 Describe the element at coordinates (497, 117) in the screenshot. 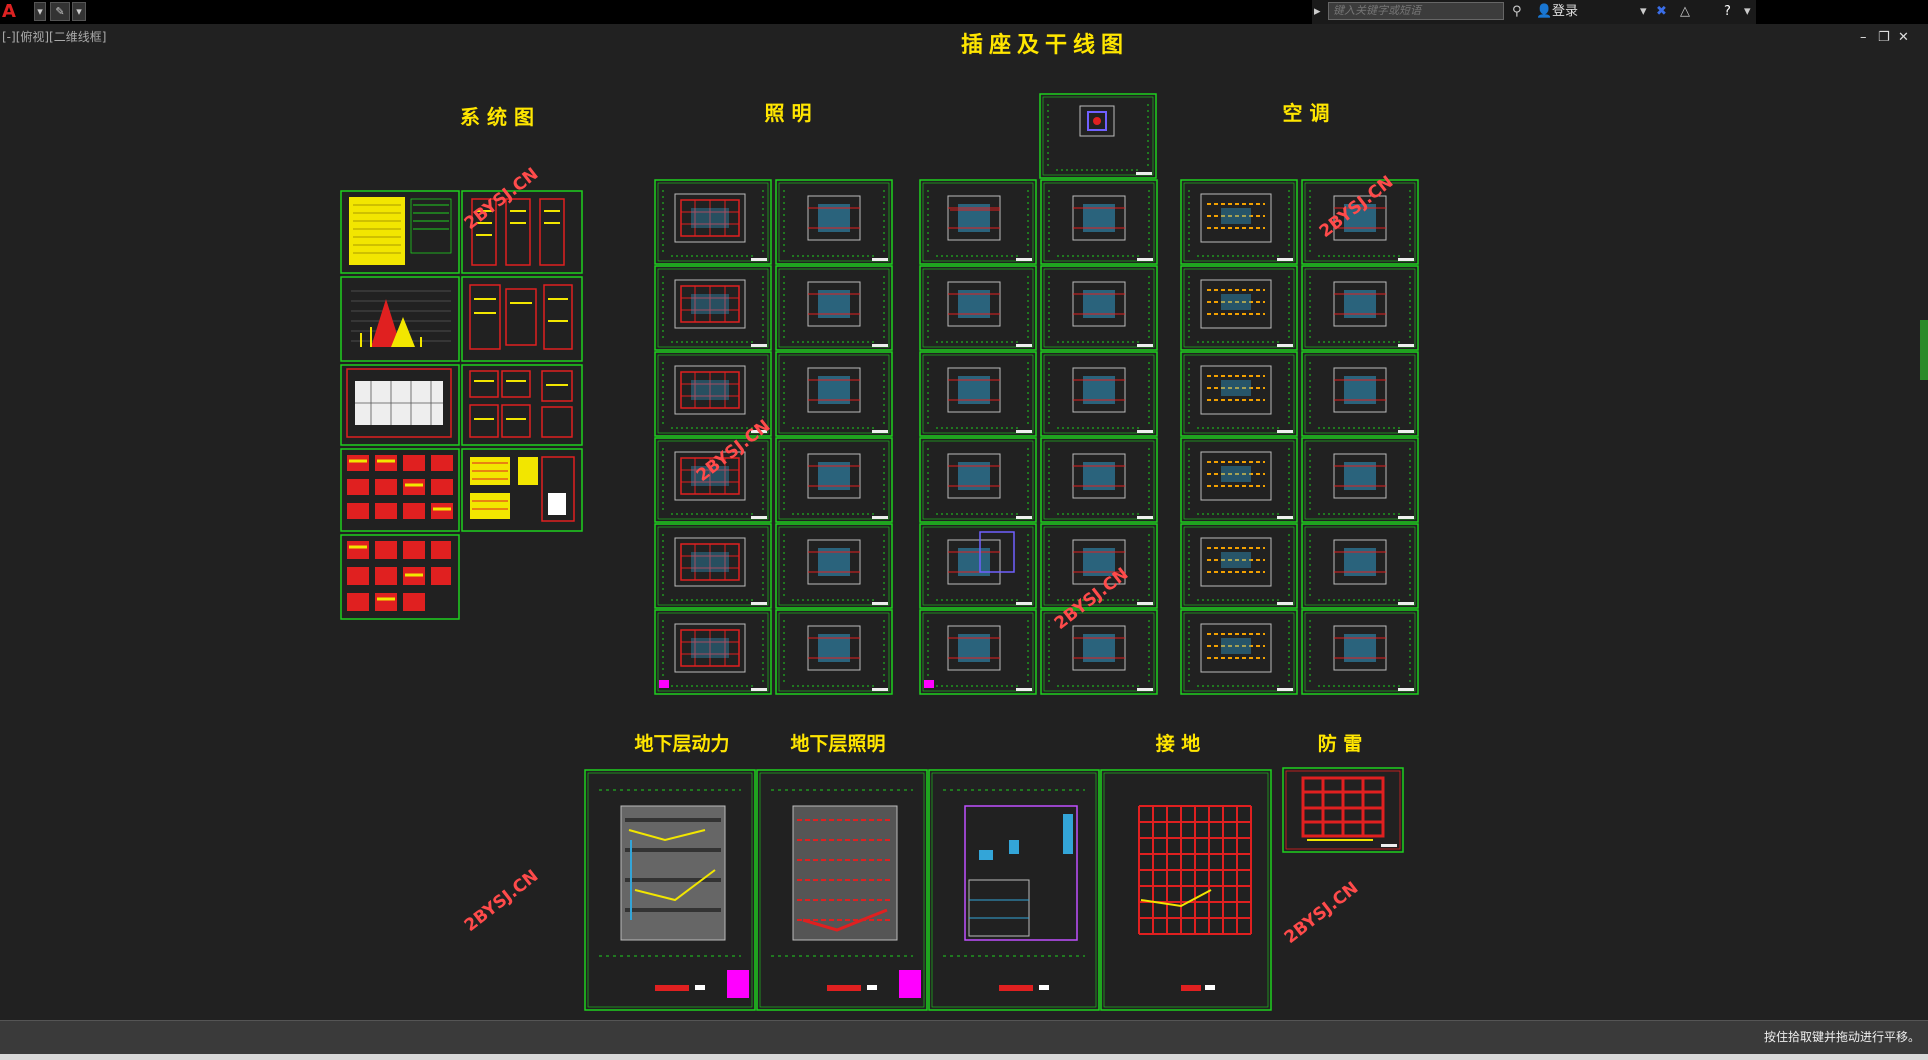

I see `section-label-system: 系 统 图` at that location.